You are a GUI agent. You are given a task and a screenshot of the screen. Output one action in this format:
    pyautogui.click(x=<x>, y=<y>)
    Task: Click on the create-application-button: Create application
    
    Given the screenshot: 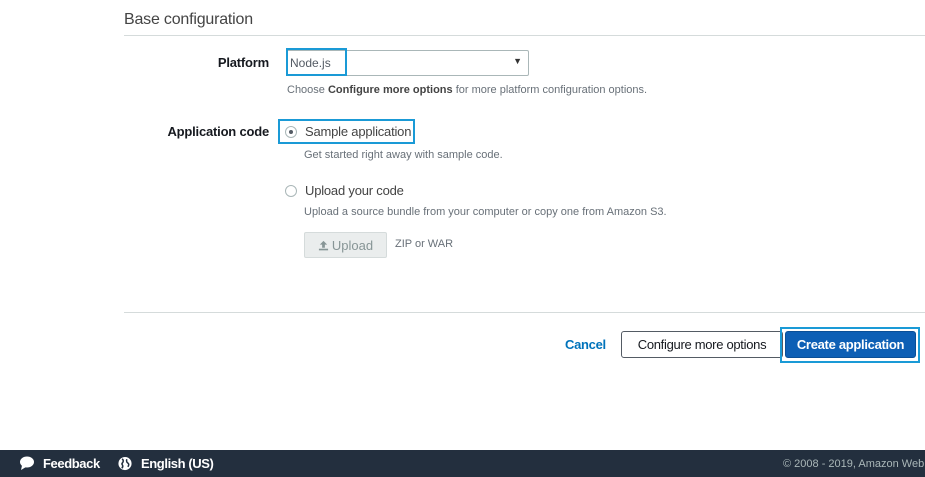 What is the action you would take?
    pyautogui.click(x=850, y=344)
    